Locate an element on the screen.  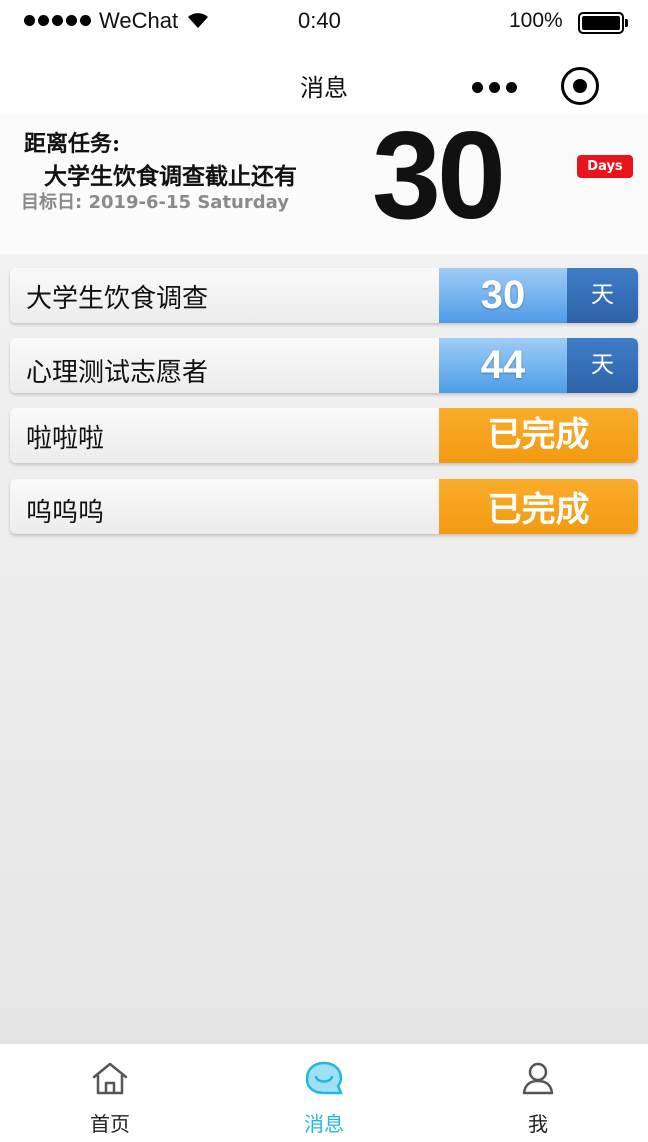
status-time: 0:40 is located at coordinates (319, 20).